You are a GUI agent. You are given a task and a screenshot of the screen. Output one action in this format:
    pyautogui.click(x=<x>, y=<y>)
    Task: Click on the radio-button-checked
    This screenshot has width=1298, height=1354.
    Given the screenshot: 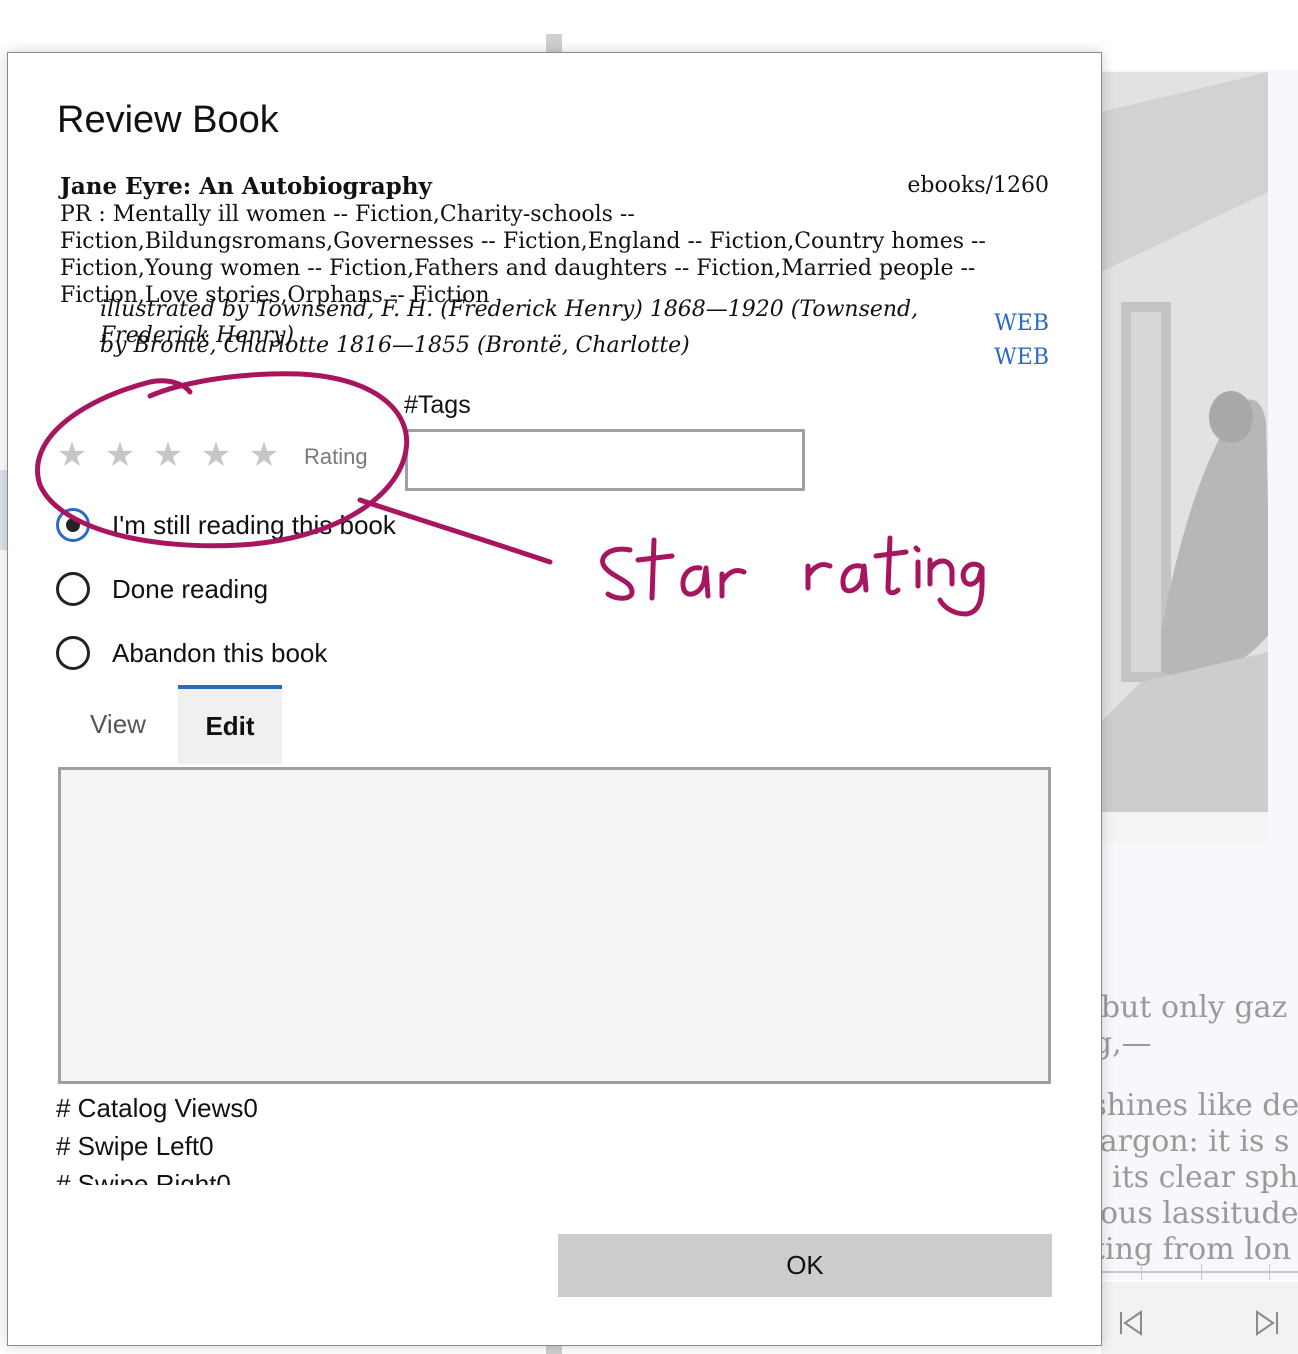 What is the action you would take?
    pyautogui.click(x=73, y=525)
    